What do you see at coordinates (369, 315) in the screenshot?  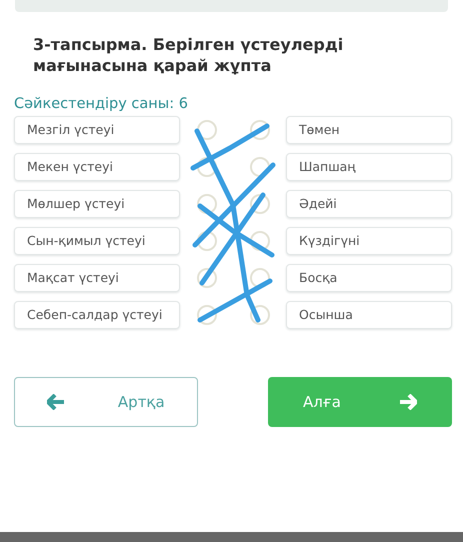 I see `answer-option: Осынша` at bounding box center [369, 315].